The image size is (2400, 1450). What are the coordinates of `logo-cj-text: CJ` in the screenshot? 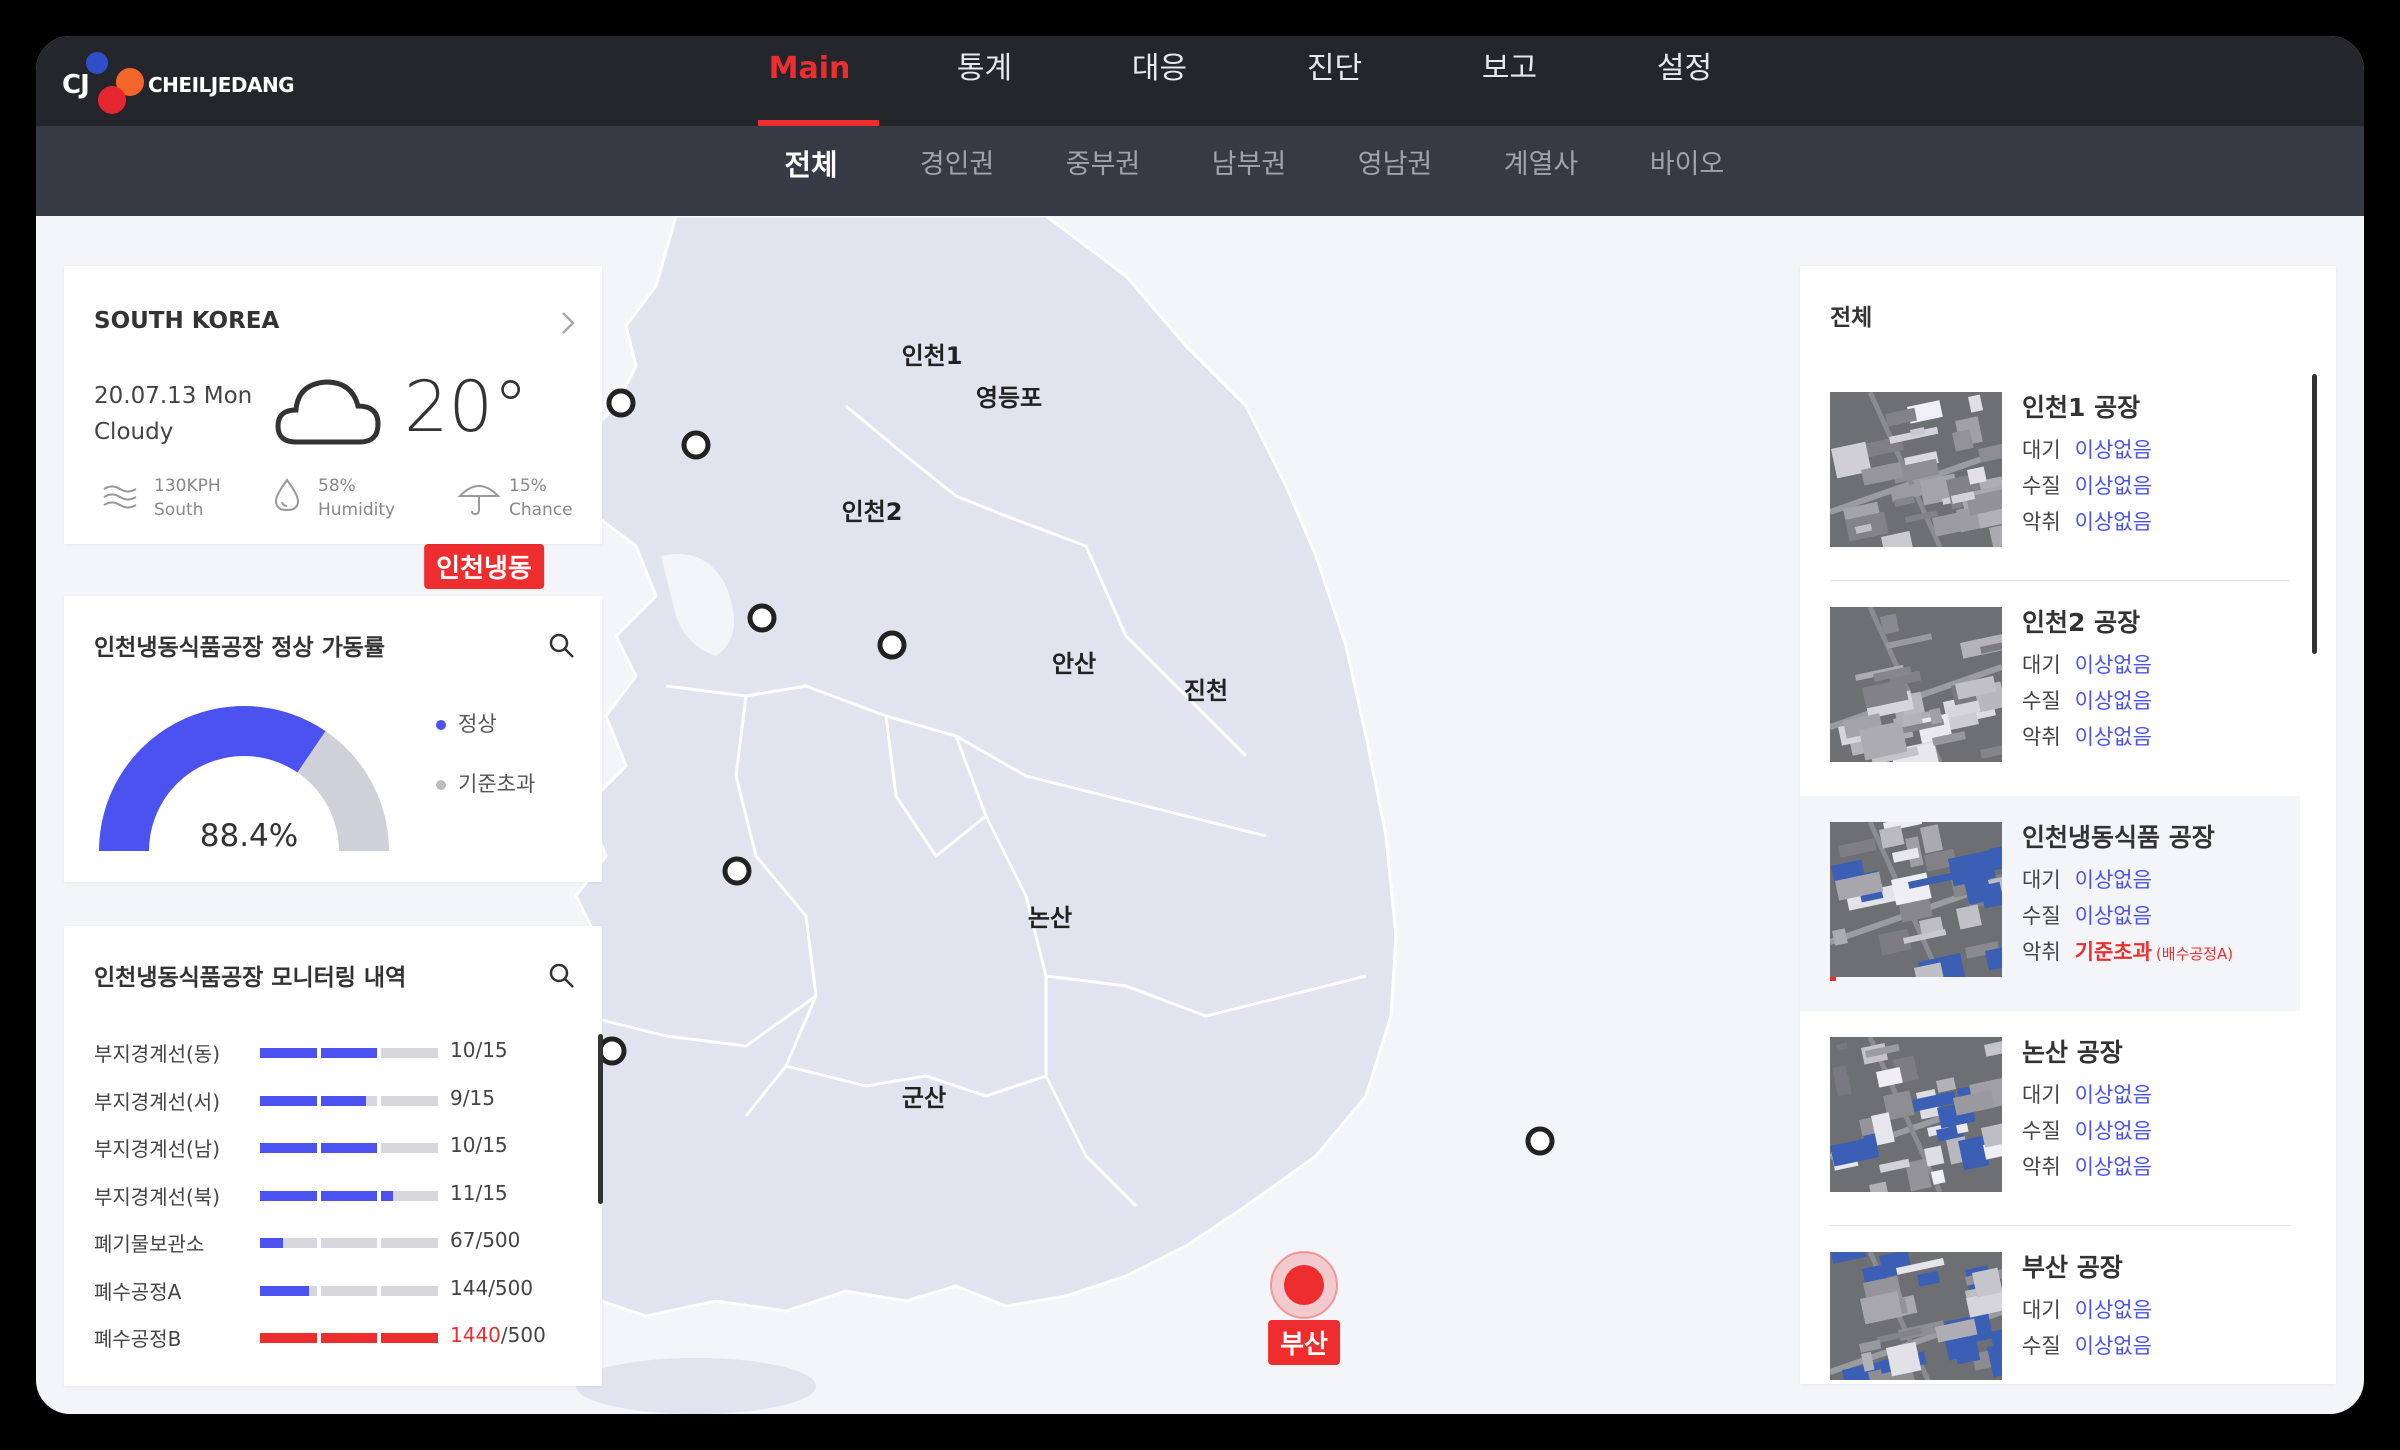 It's located at (76, 85).